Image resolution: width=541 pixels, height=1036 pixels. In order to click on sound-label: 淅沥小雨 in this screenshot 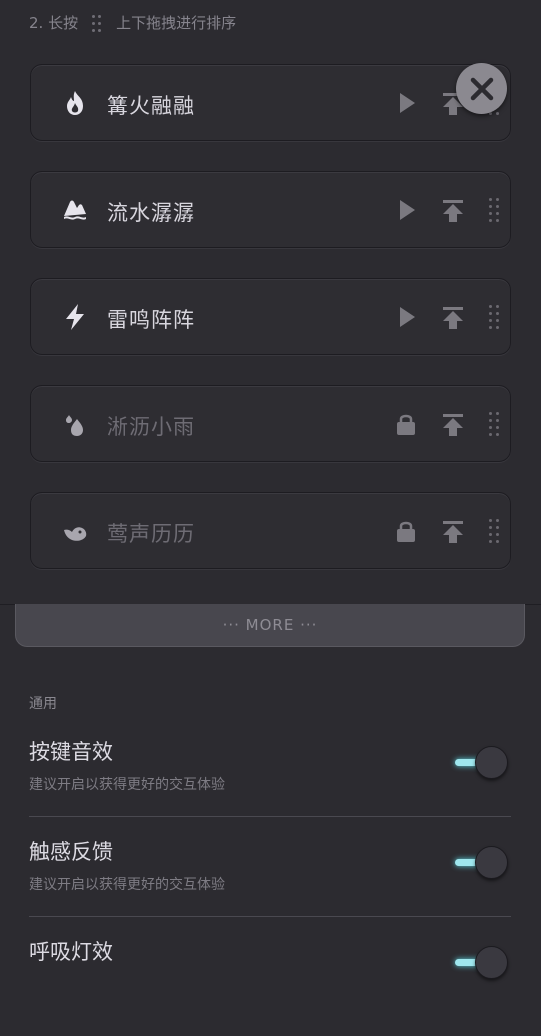, I will do `click(151, 427)`.